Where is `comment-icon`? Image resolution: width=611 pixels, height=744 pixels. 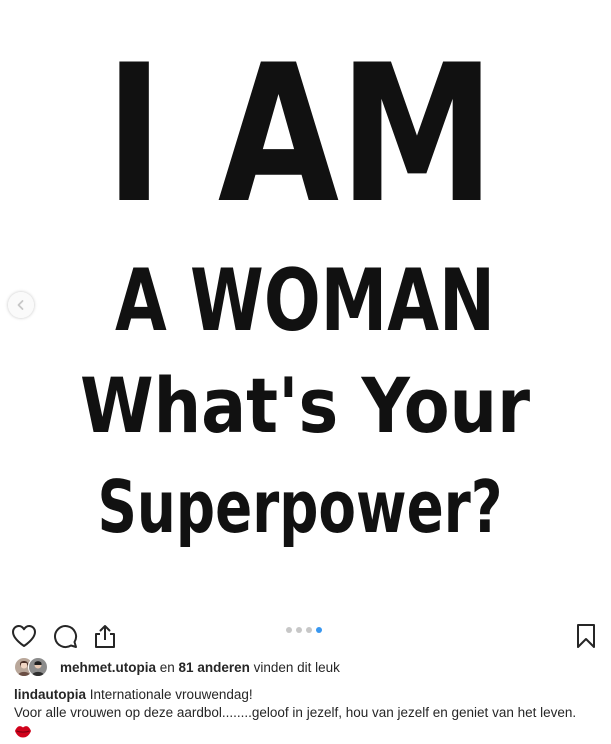 comment-icon is located at coordinates (66, 637).